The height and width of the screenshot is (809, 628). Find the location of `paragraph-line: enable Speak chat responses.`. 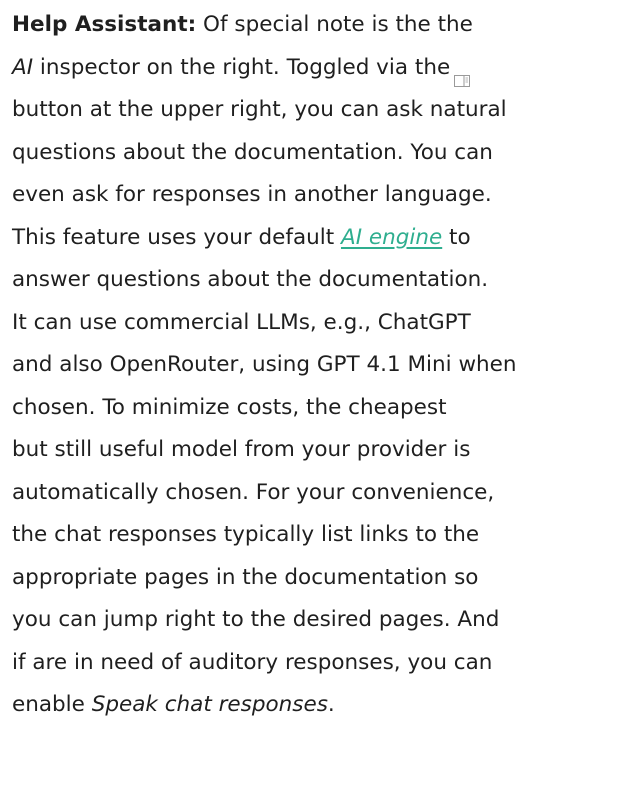

paragraph-line: enable Speak chat responses. is located at coordinates (316, 705).